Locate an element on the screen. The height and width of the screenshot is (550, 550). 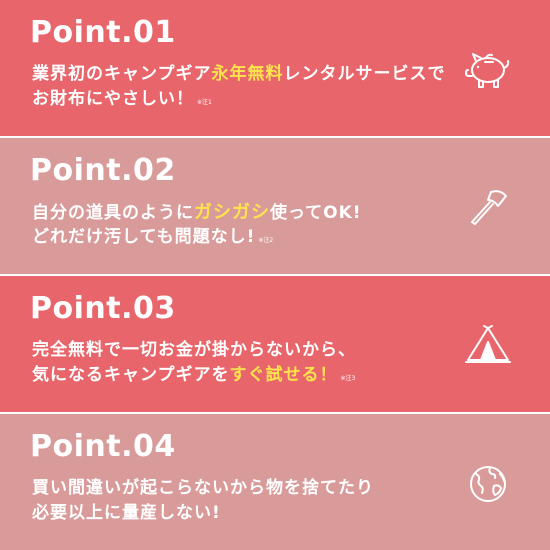
piggy-bank-icon is located at coordinates (488, 69).